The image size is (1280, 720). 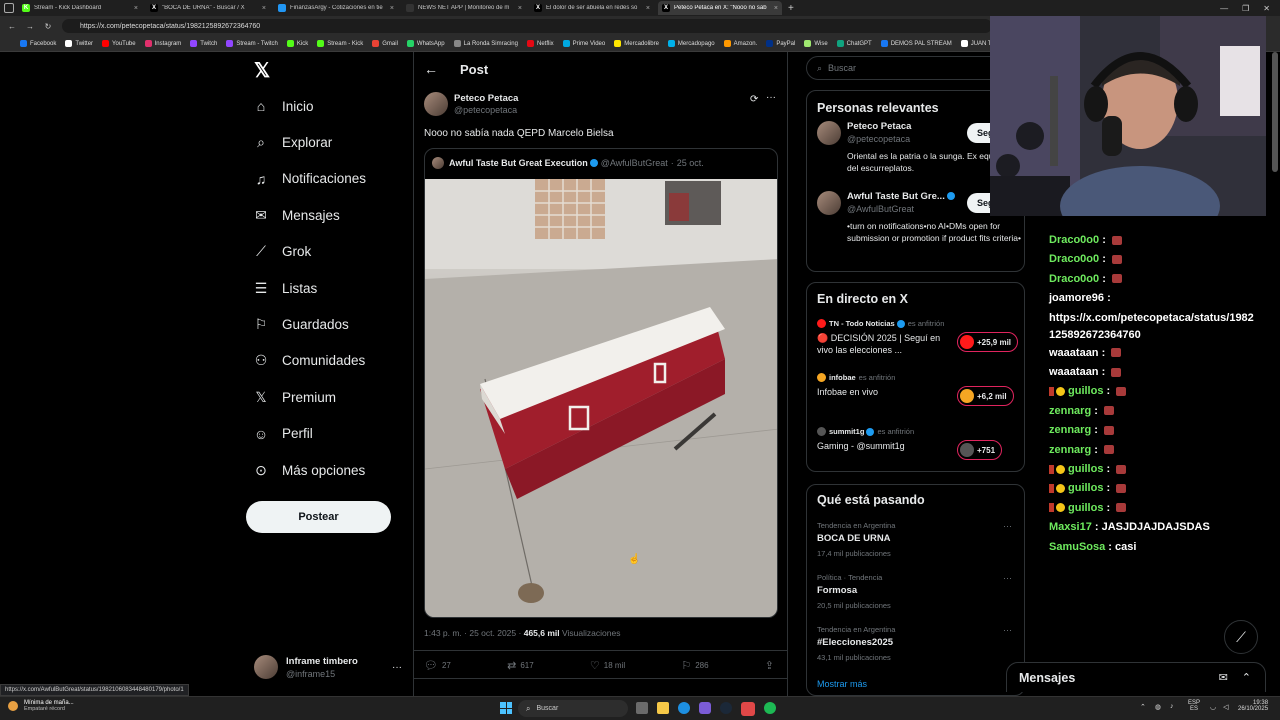 I want to click on nav-item-comunidades: ⚇ Comunidades, so click(x=310, y=361).